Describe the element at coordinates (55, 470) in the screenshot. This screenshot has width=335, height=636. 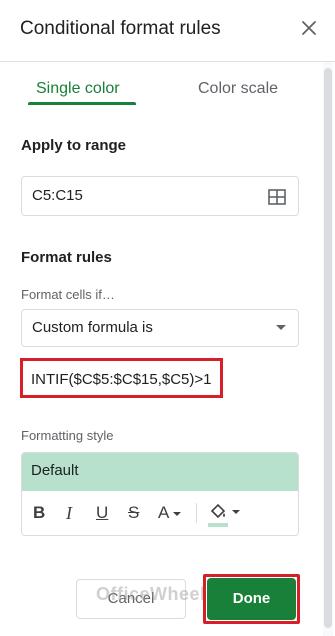
I see `style-preview-text: Default` at that location.